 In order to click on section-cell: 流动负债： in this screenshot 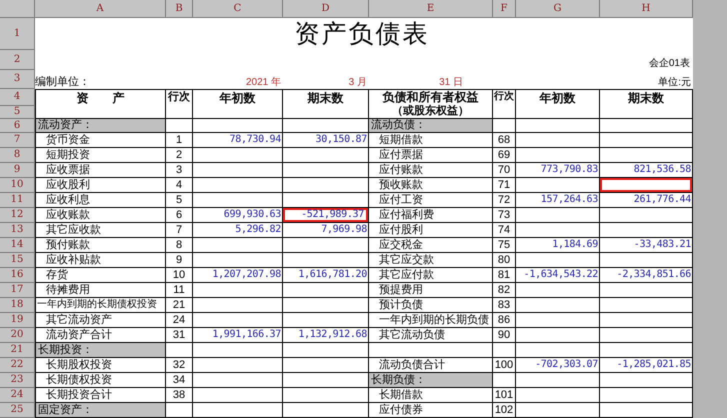, I will do `click(431, 126)`.